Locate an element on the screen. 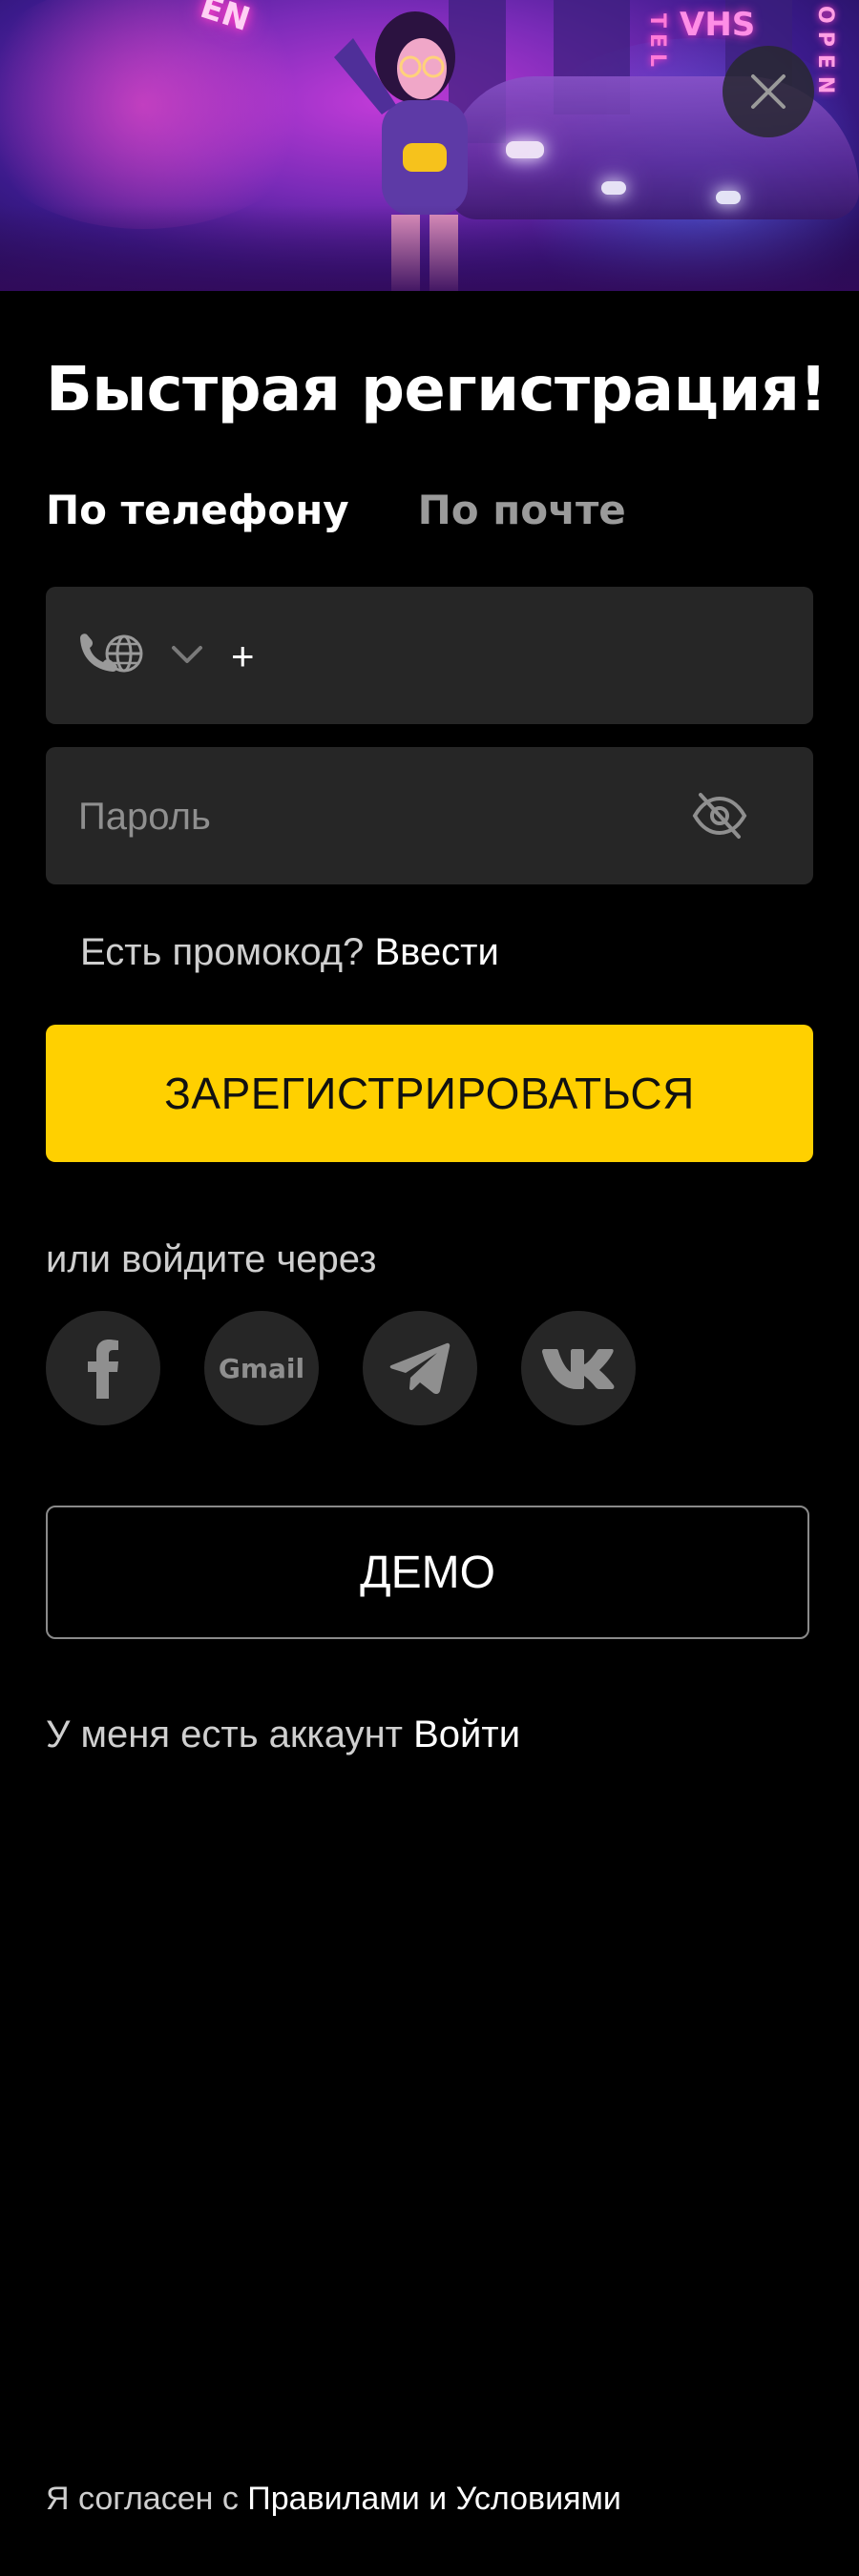  neon-sign: VHS is located at coordinates (718, 25).